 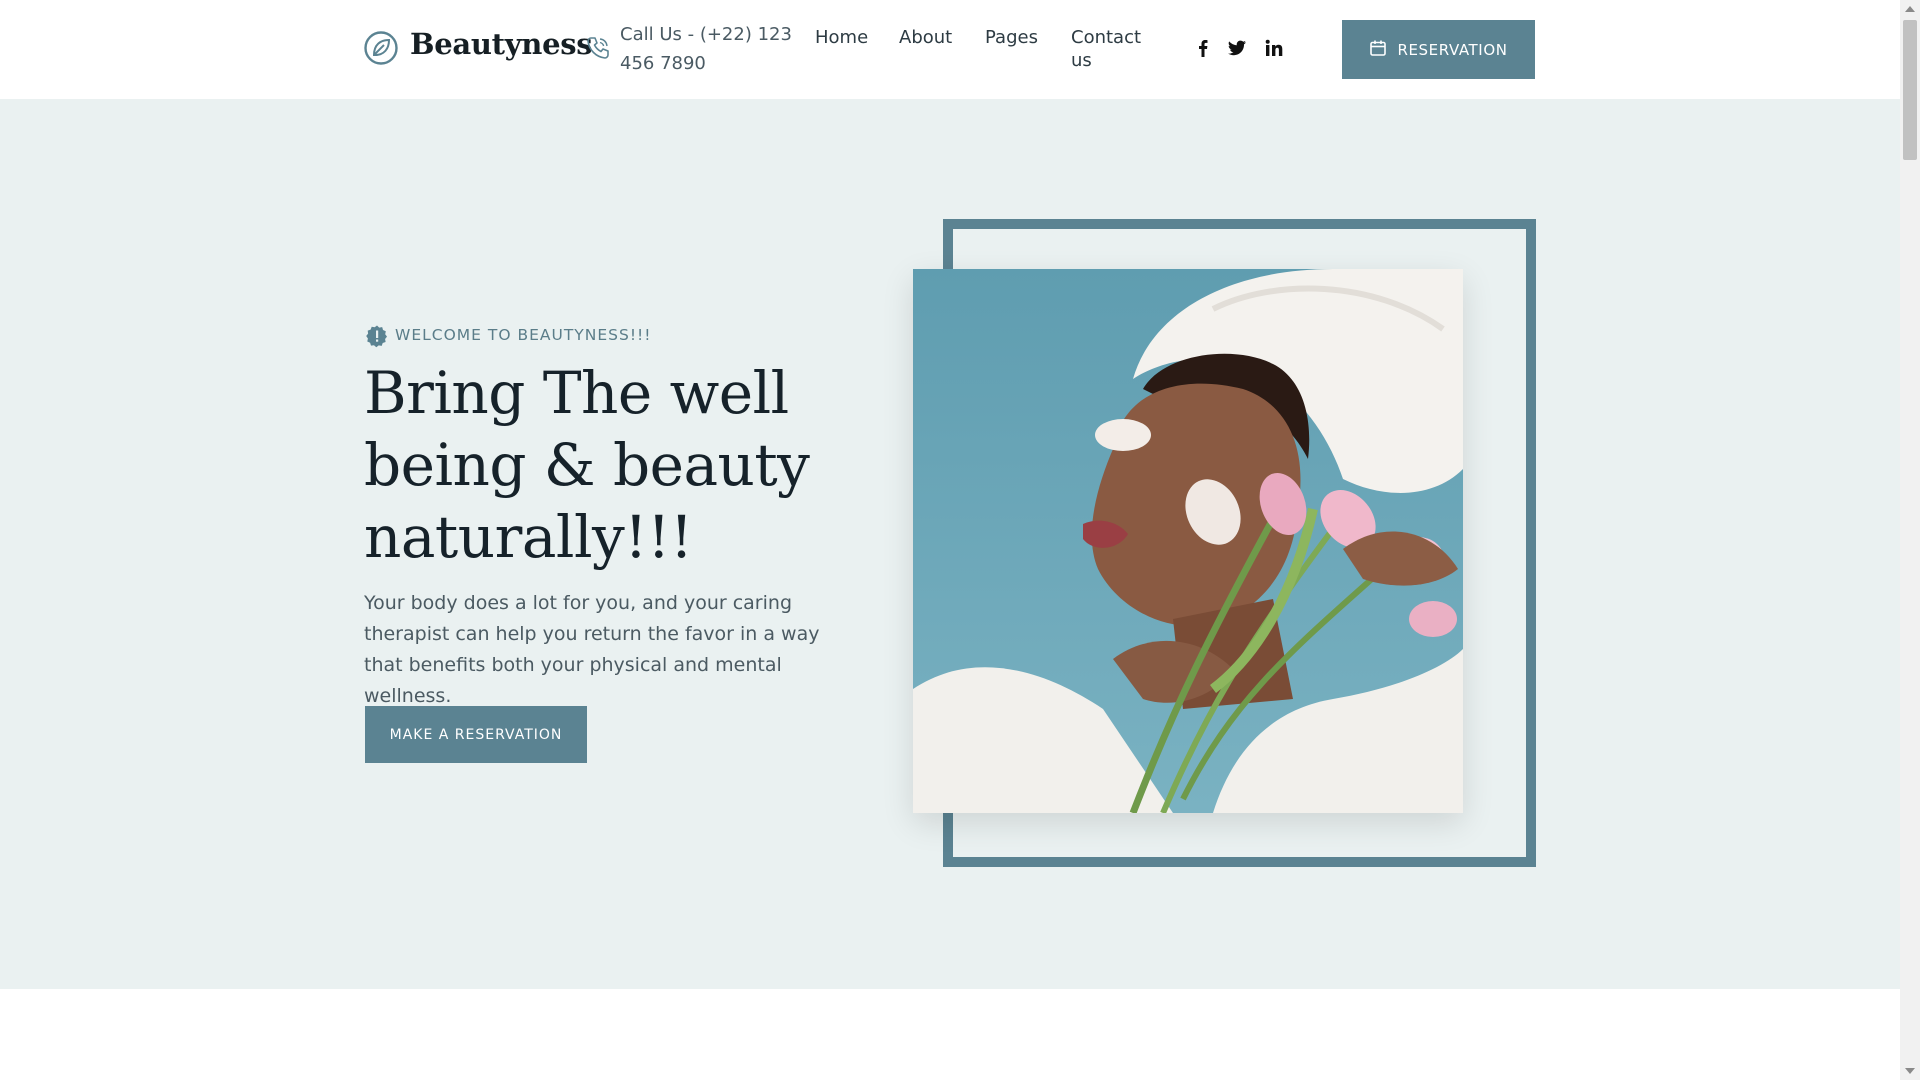 I want to click on hero-photo, so click(x=1188, y=541).